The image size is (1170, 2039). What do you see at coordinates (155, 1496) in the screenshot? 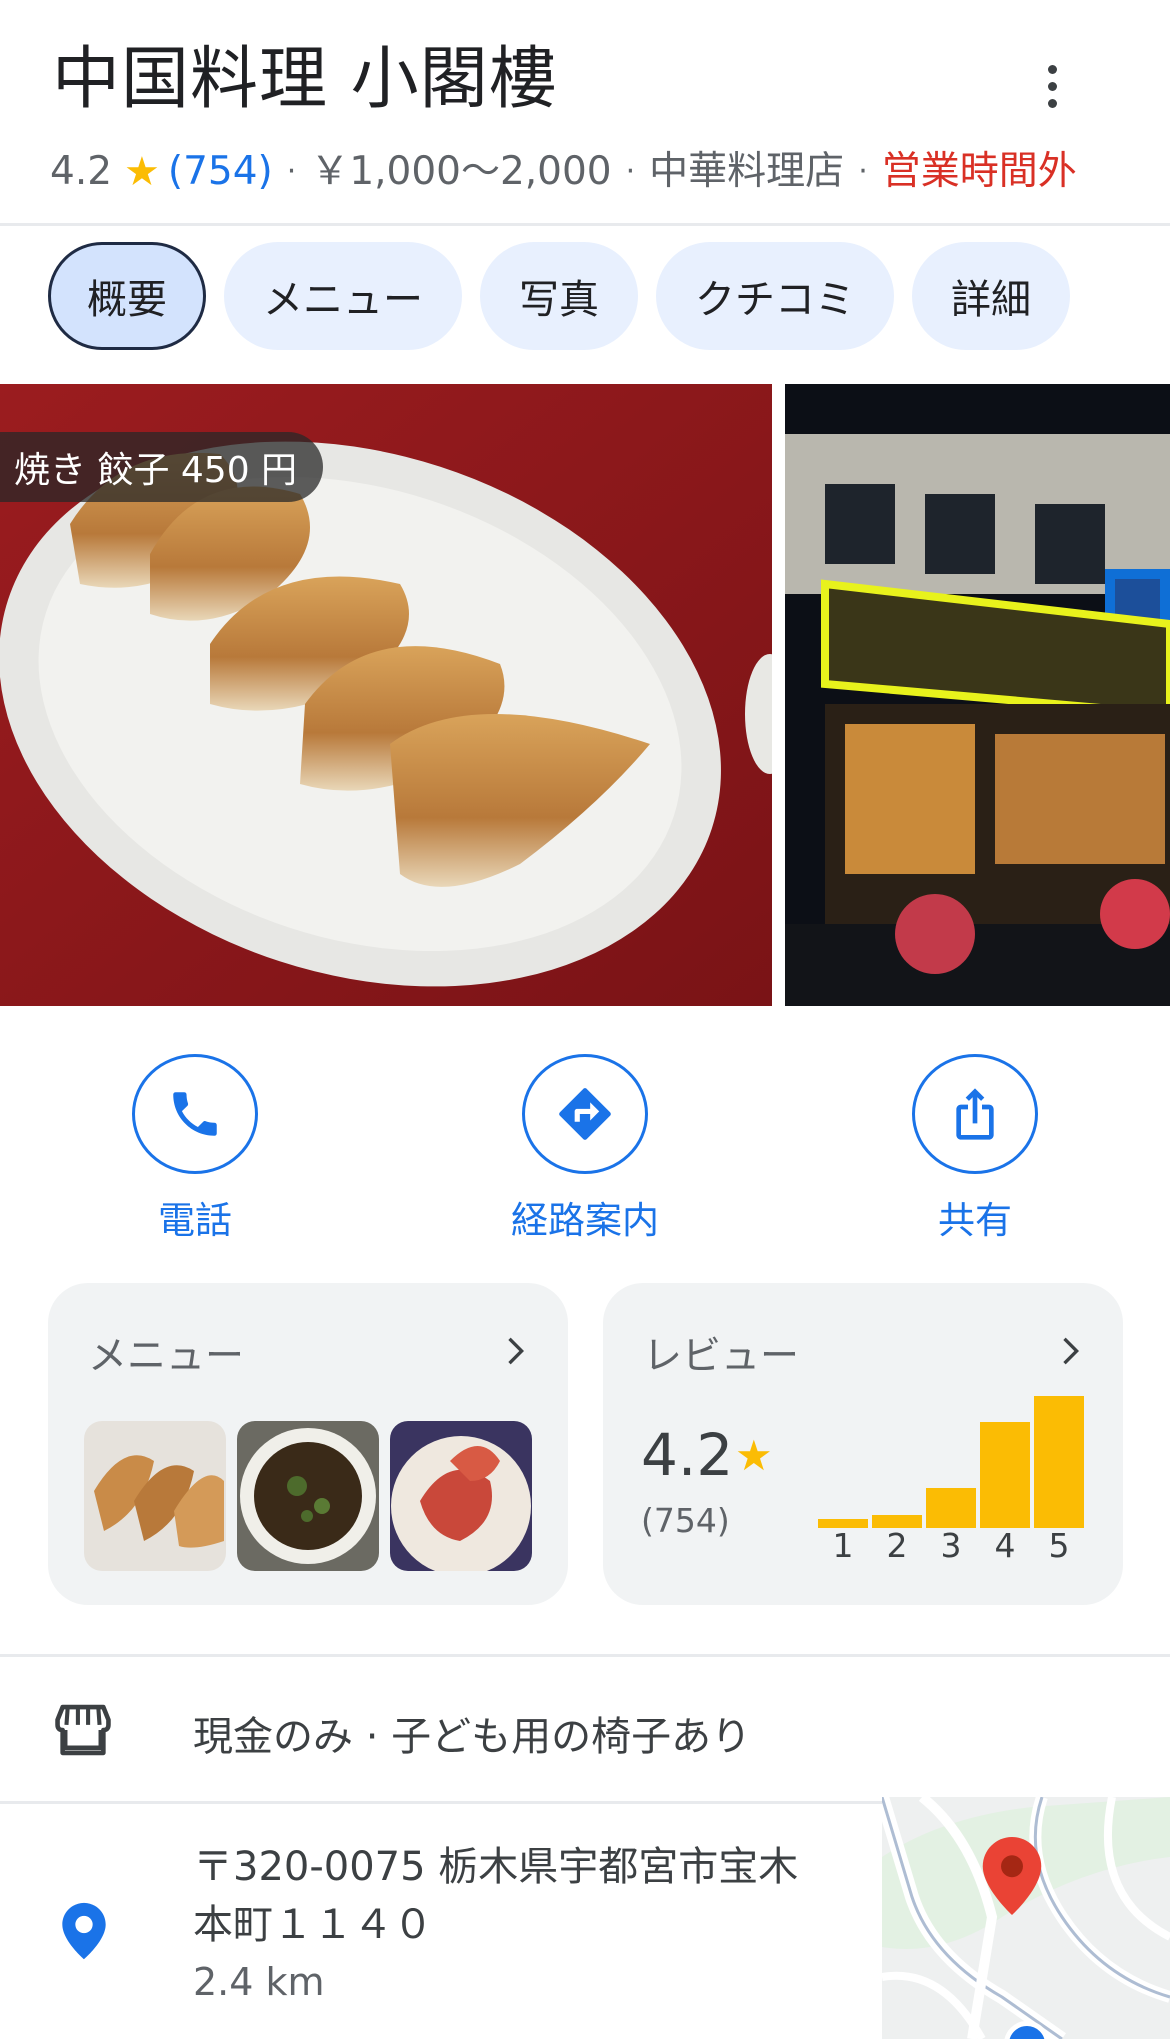
I see `menu-thumb-gyoza` at bounding box center [155, 1496].